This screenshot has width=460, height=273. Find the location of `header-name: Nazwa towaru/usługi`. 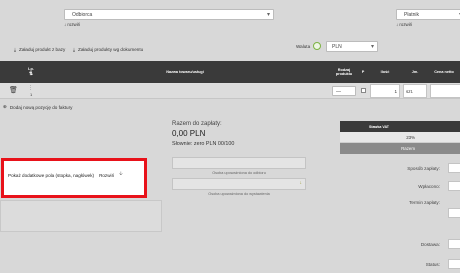

header-name: Nazwa towaru/usługi is located at coordinates (185, 72).